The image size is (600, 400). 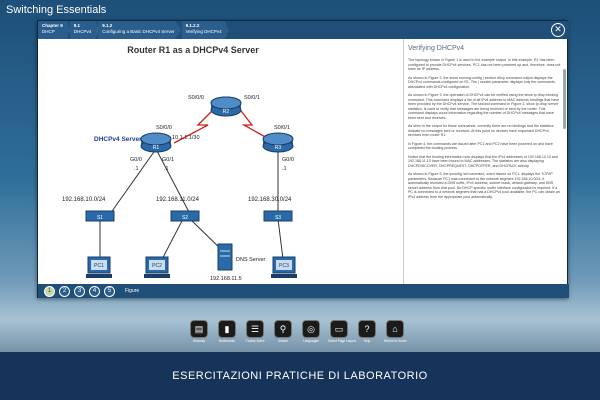 I want to click on pc-pc3: PC3, so click(x=284, y=267).